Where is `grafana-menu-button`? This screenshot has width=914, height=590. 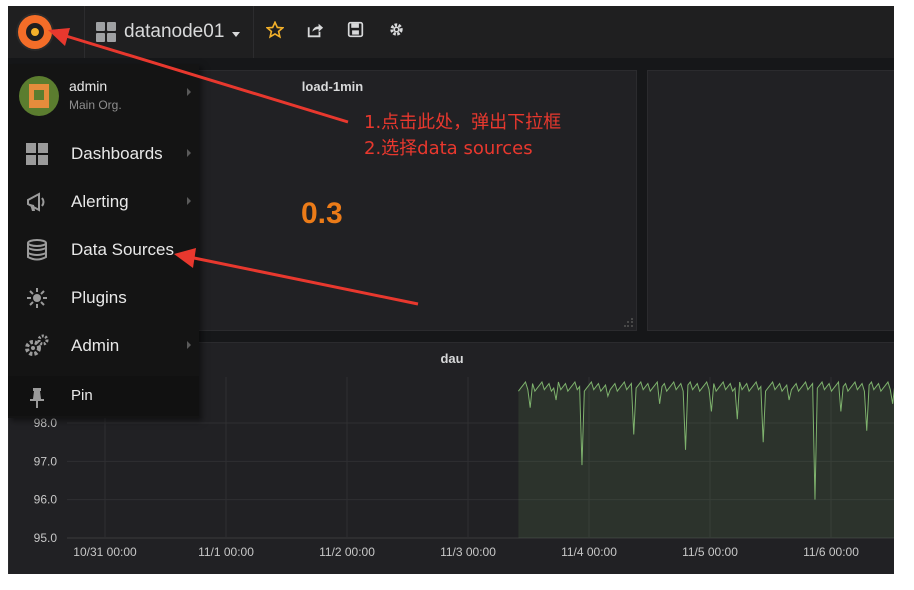
grafana-menu-button is located at coordinates (44, 32).